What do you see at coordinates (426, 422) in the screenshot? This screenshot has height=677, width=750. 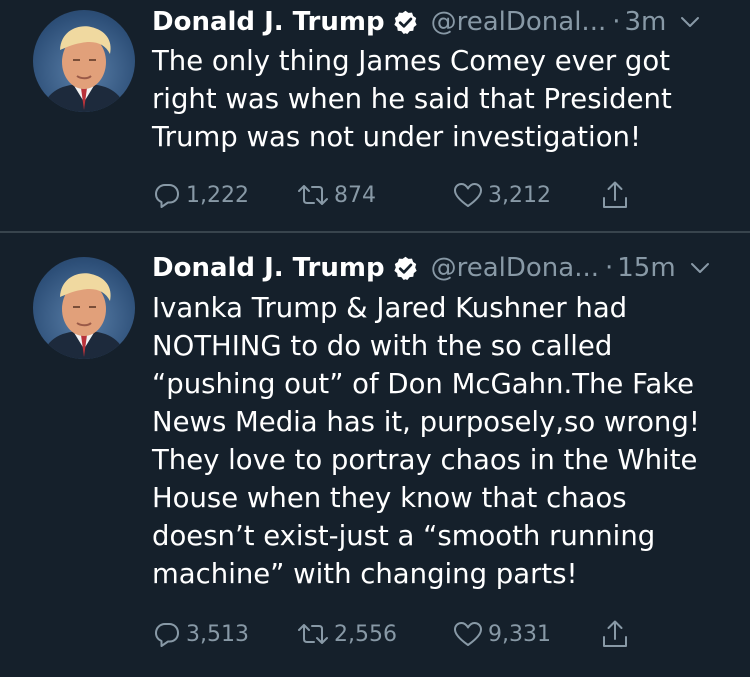 I see `tweet-text-line: News Media has it, purposely,so wrong!` at bounding box center [426, 422].